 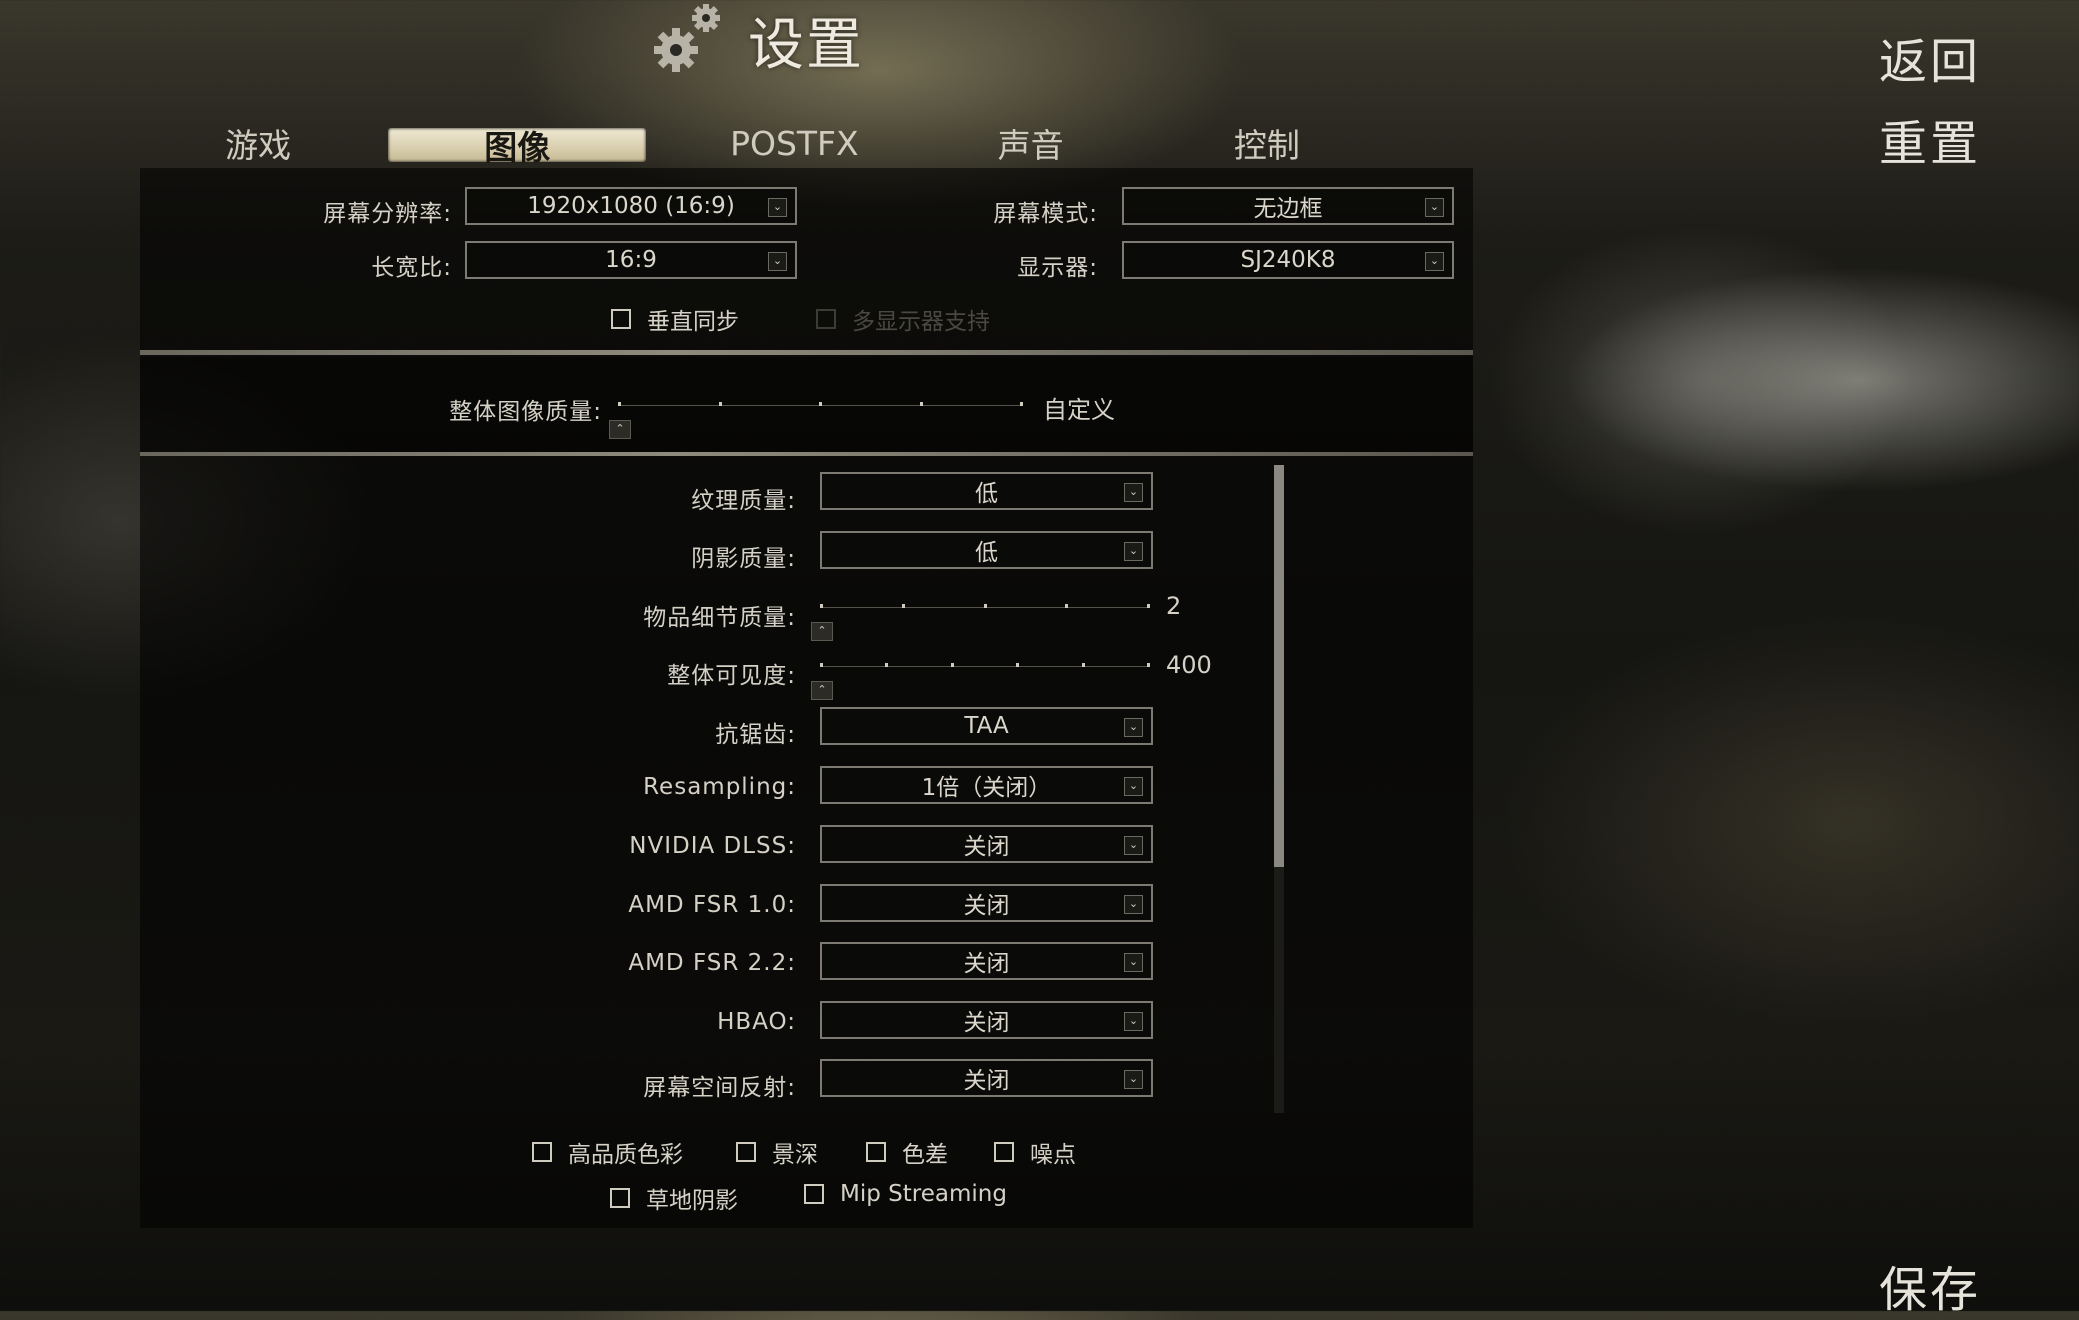 What do you see at coordinates (1079, 410) in the screenshot?
I see `overall-quality-value: 自定义` at bounding box center [1079, 410].